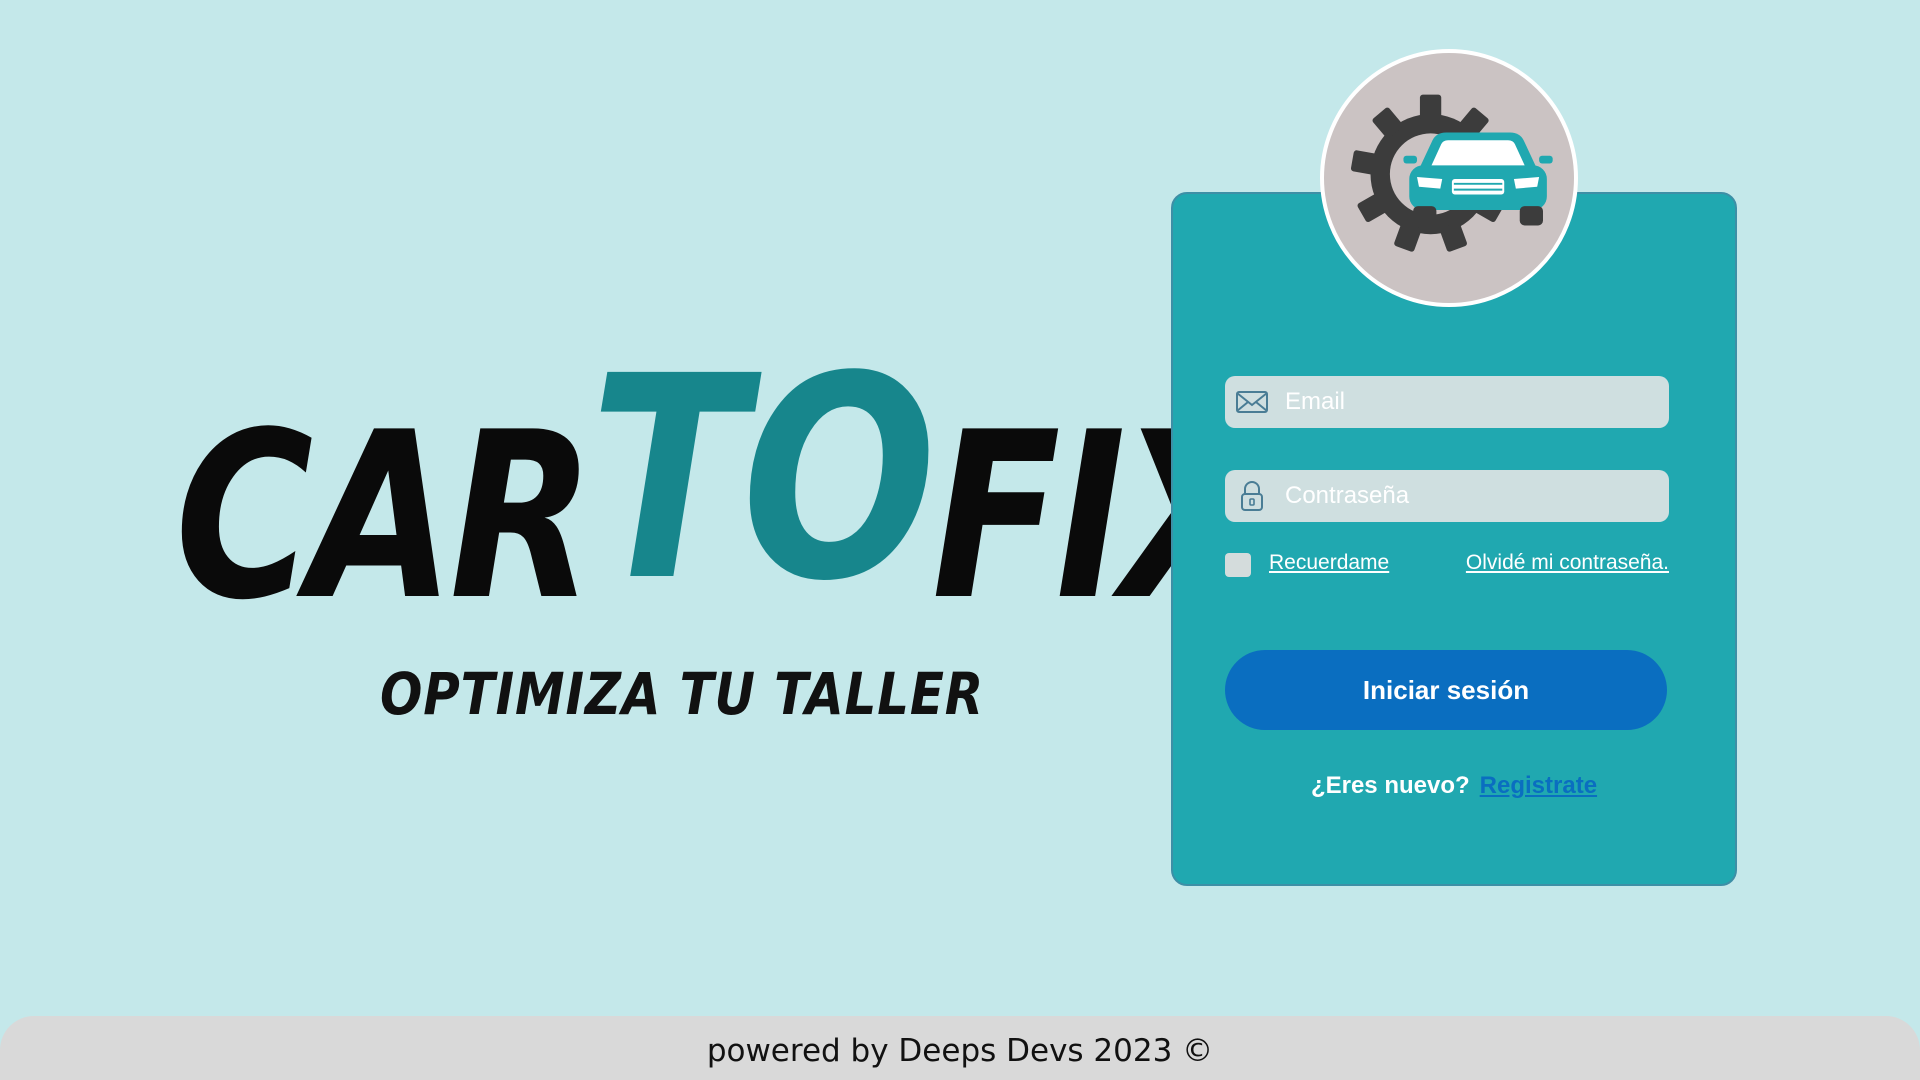  Describe the element at coordinates (1238, 565) in the screenshot. I see `remember-checkbox` at that location.